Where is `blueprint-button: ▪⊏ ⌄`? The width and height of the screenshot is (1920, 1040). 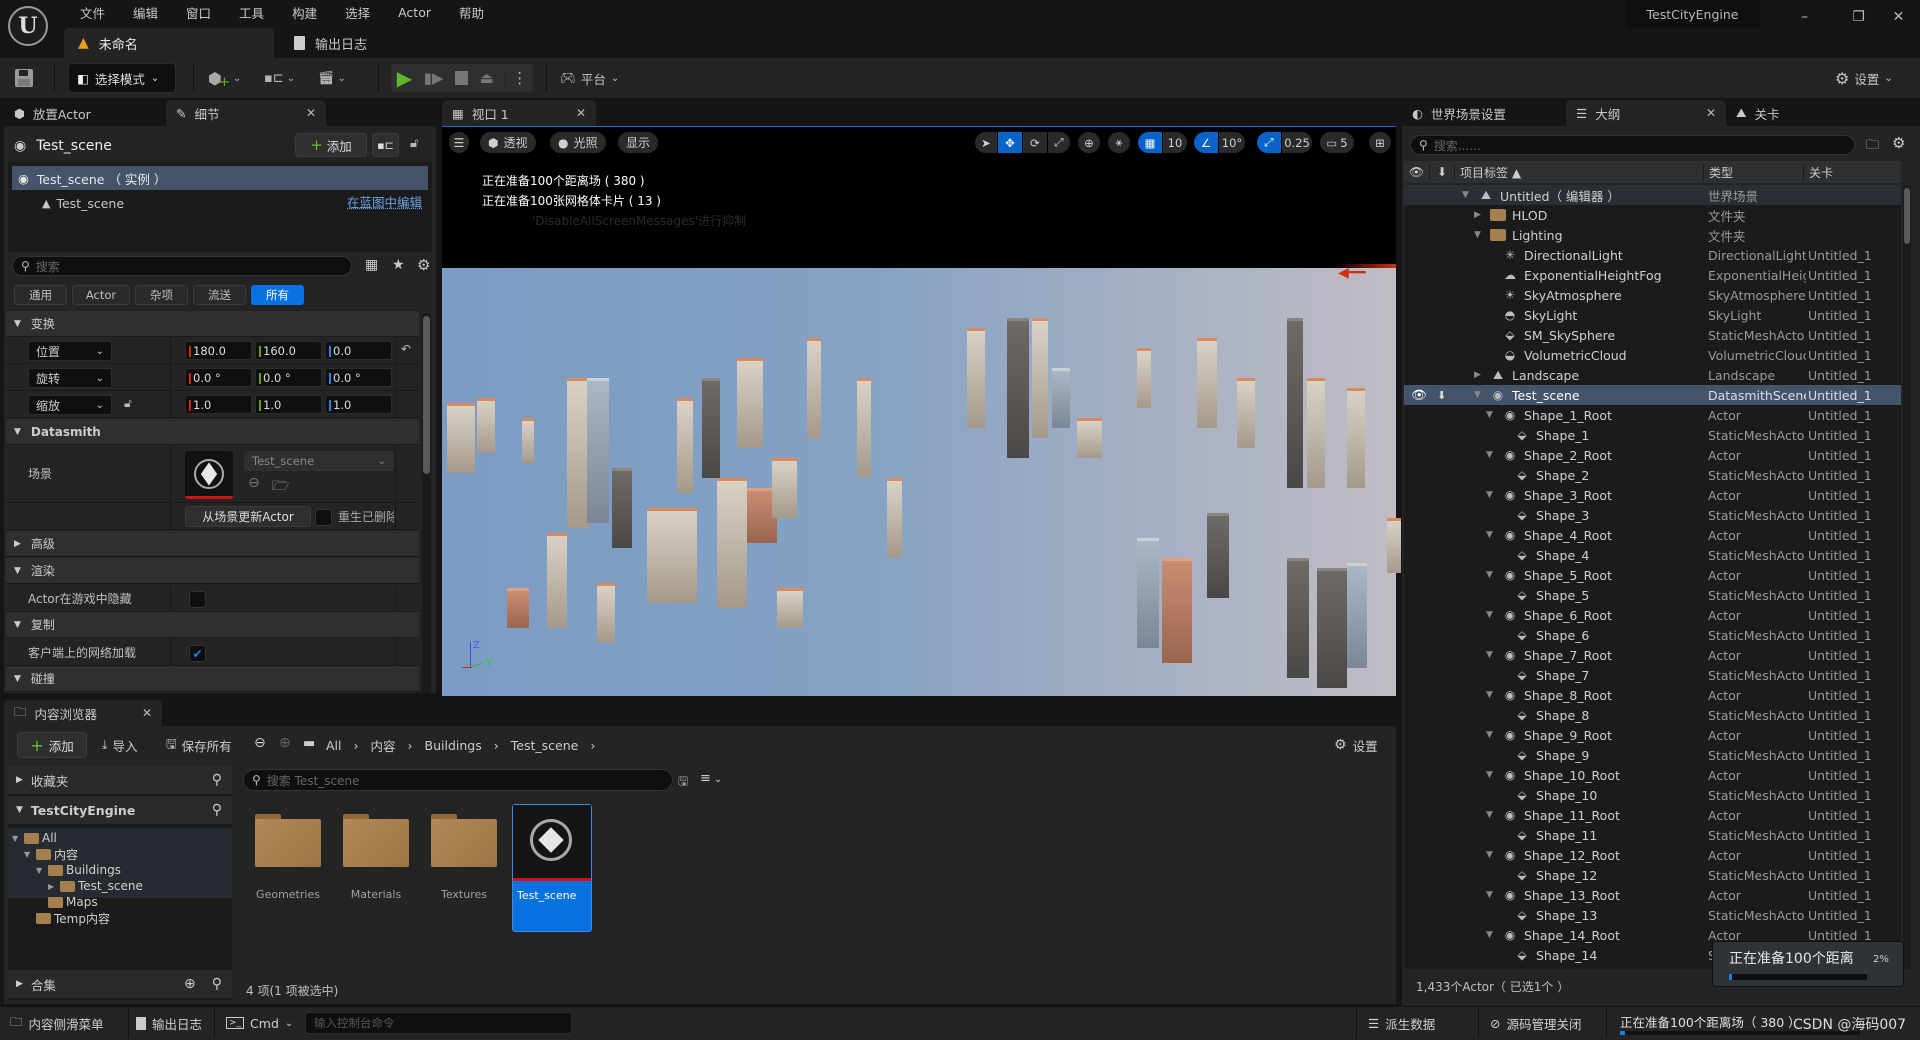 blueprint-button: ▪⊏ ⌄ is located at coordinates (279, 78).